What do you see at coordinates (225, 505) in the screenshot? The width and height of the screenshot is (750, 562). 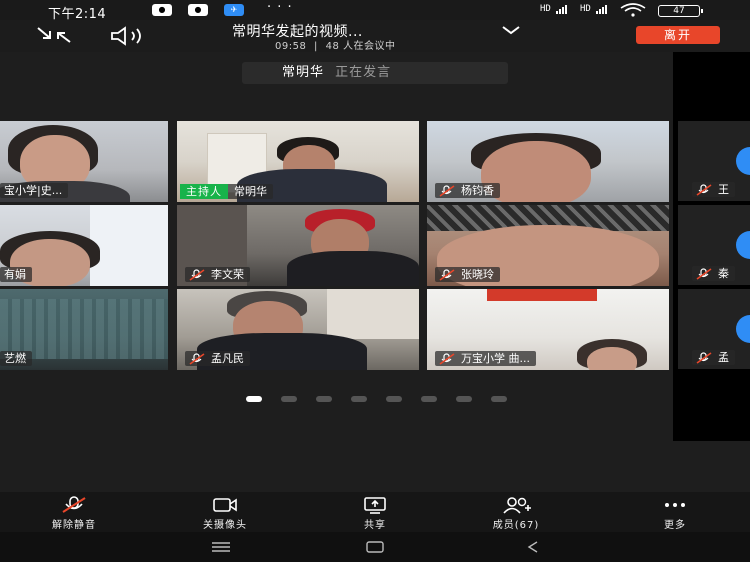 I see `camera-icon` at bounding box center [225, 505].